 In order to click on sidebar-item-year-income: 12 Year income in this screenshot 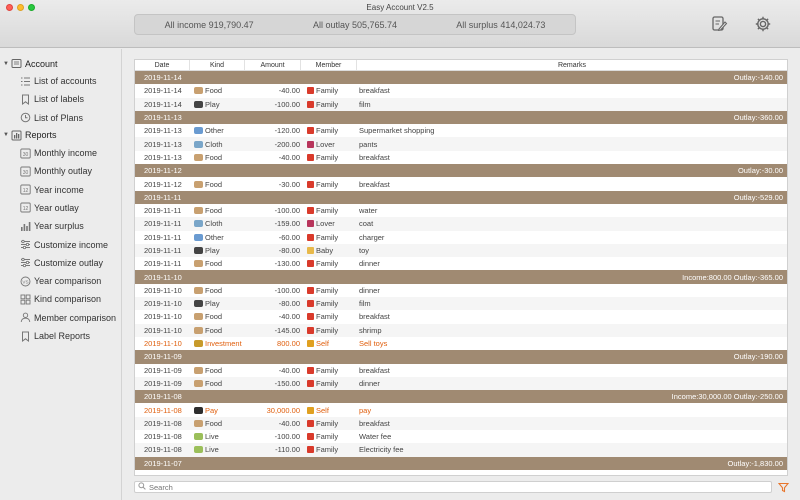, I will do `click(60, 189)`.